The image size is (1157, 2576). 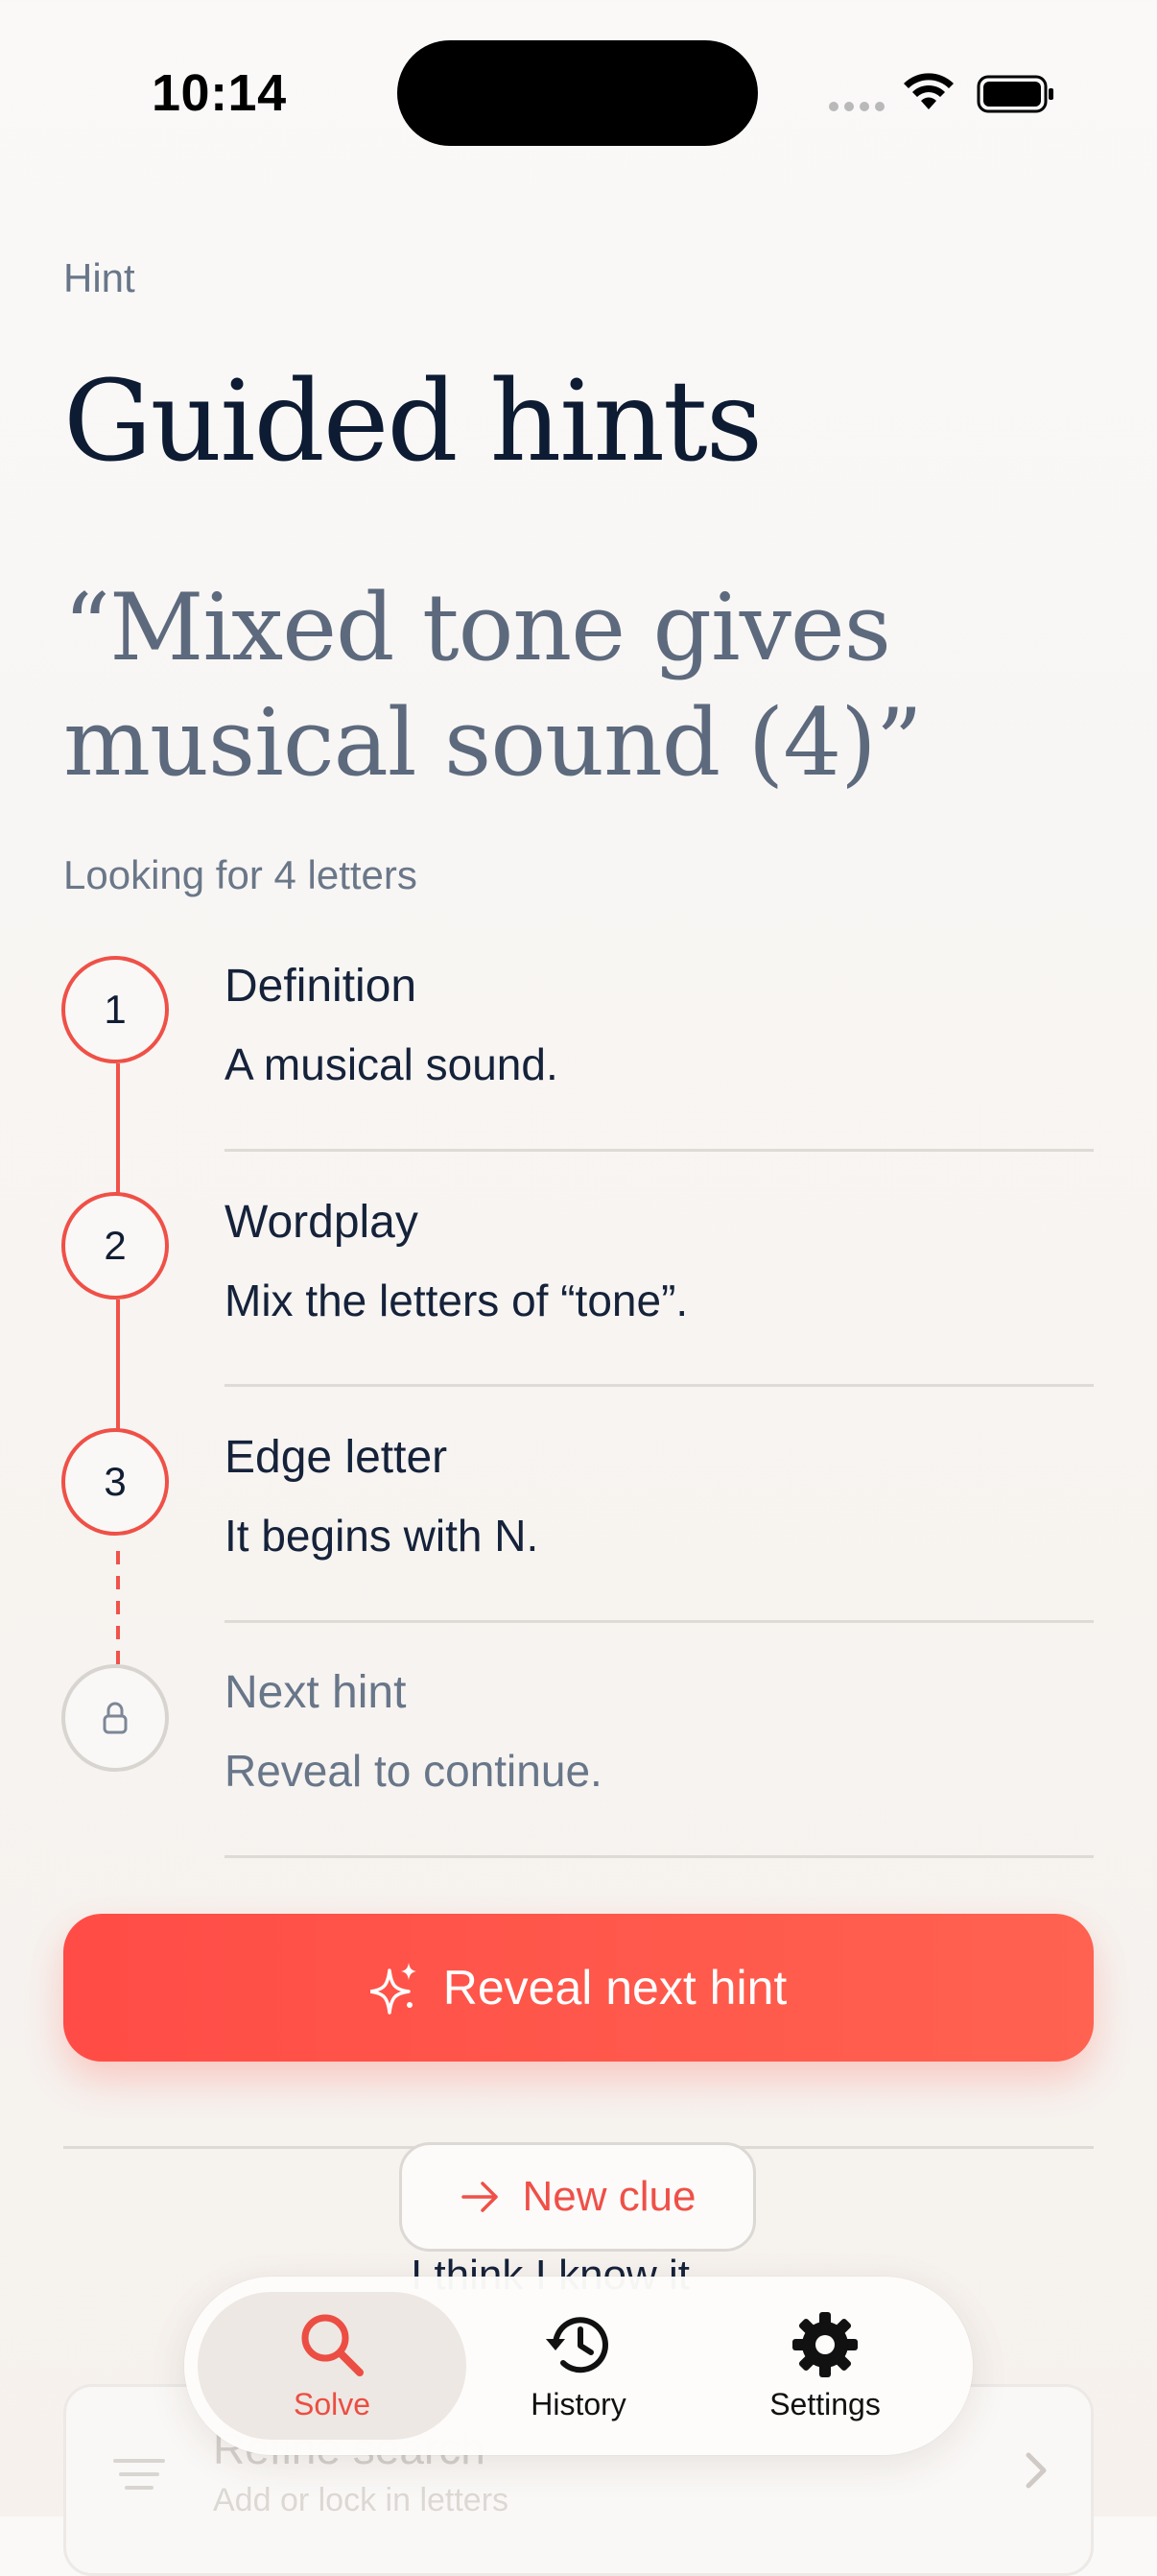 I want to click on gear-icon, so click(x=825, y=2344).